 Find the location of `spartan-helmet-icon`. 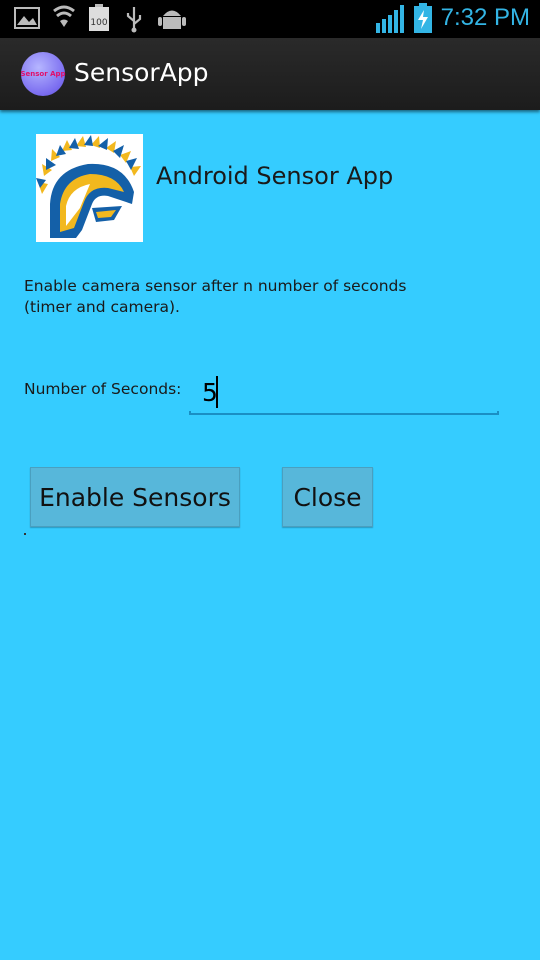

spartan-helmet-icon is located at coordinates (88, 186).